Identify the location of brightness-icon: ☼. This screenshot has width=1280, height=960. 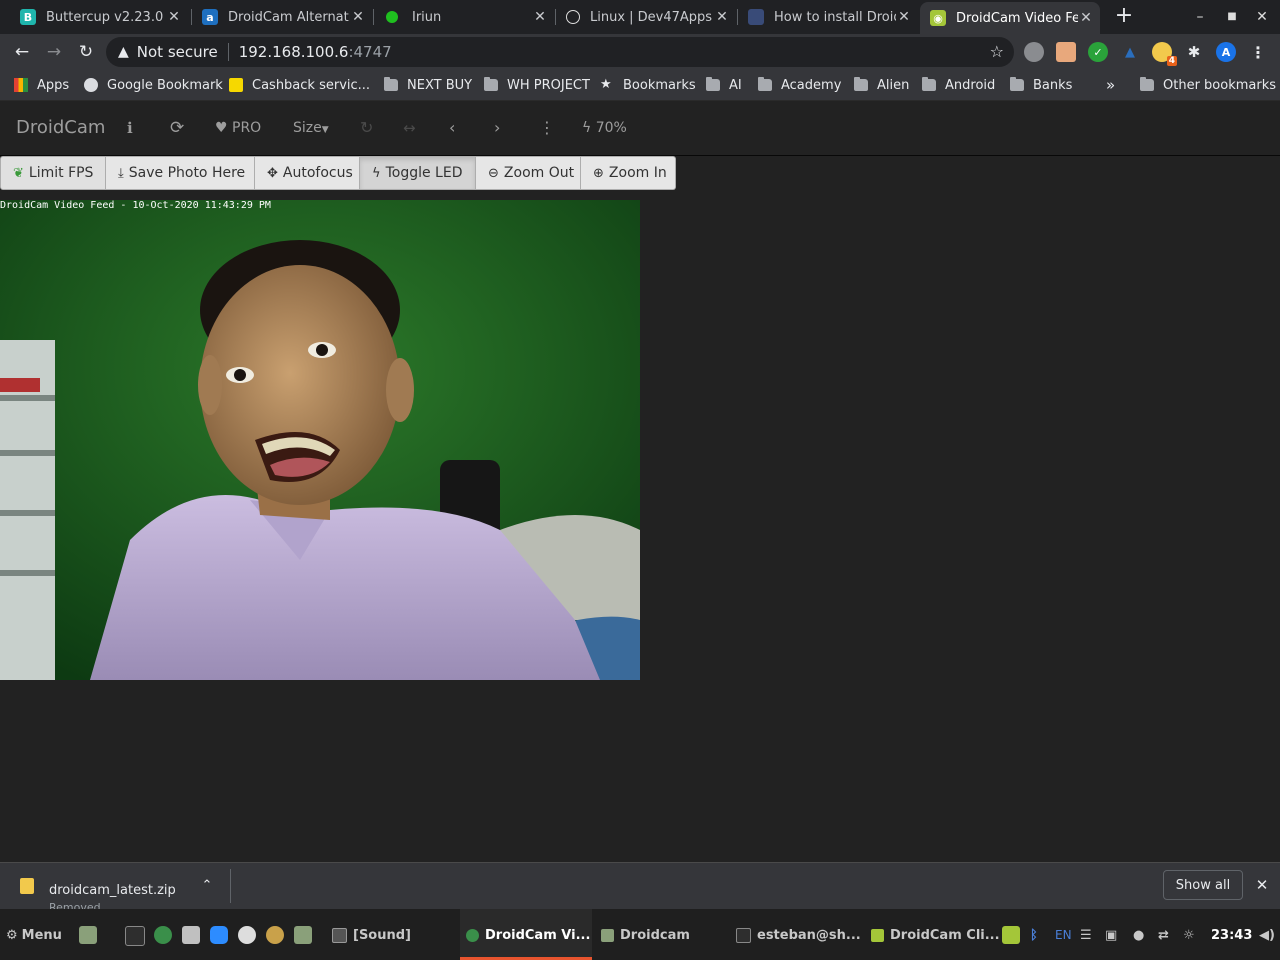
(1189, 935).